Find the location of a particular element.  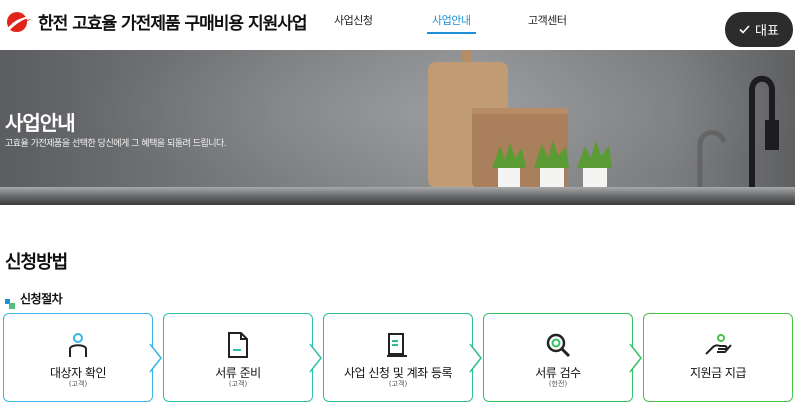

nav-item-apply: 사업신청 is located at coordinates (353, 20).